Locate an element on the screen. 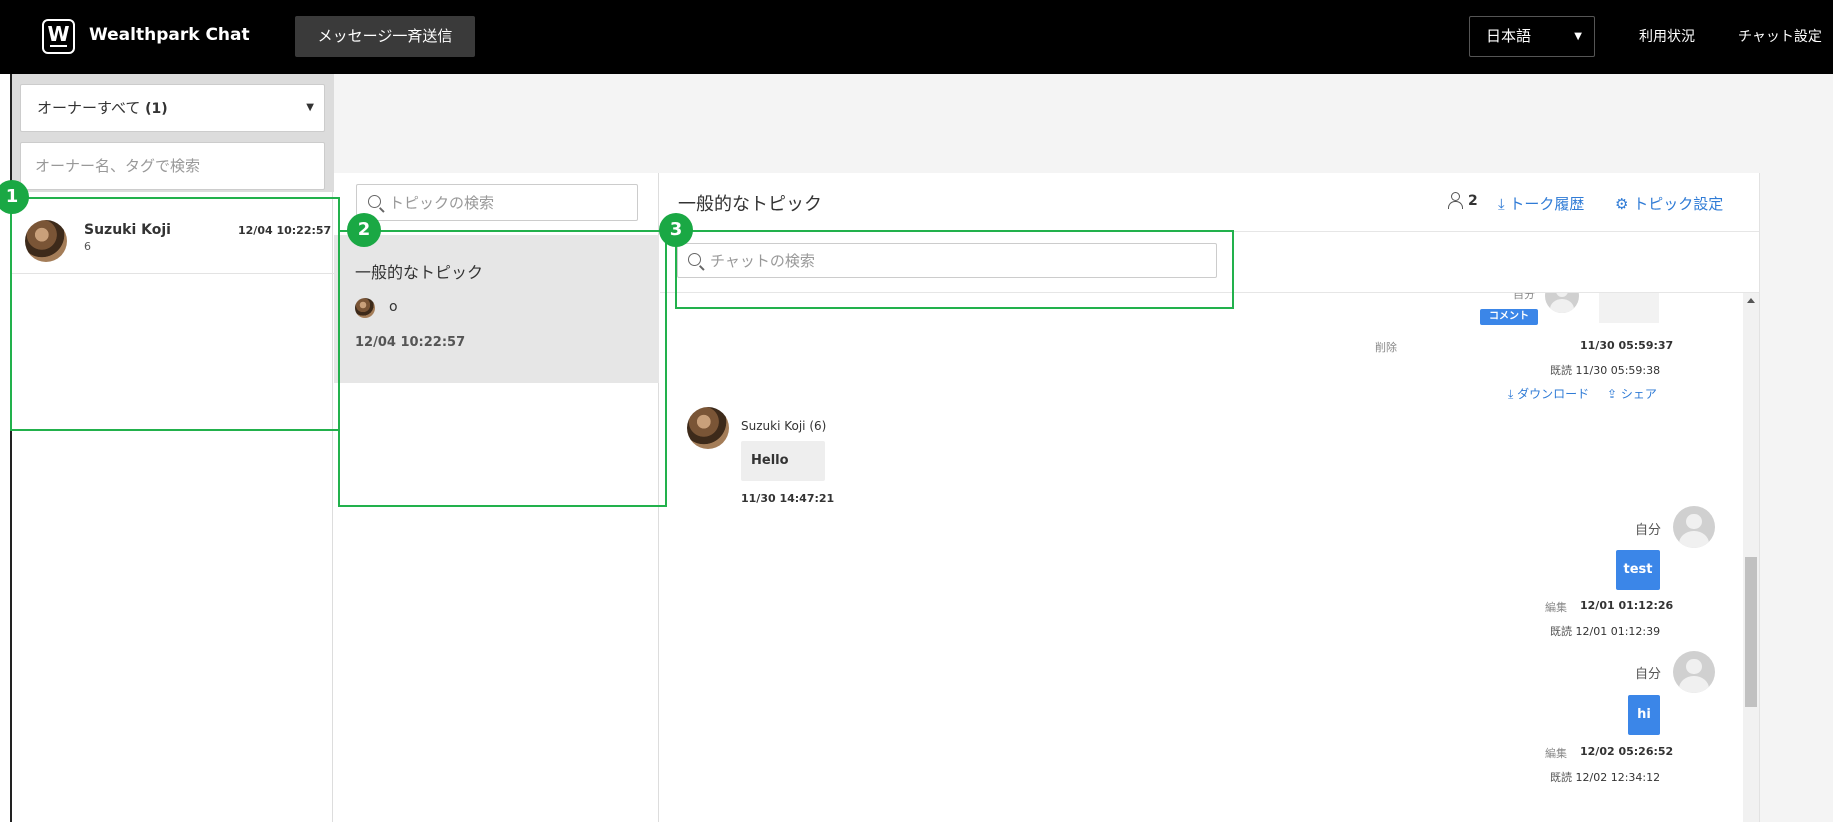  download-link: ⤓ ダウンロード is located at coordinates (1548, 393).